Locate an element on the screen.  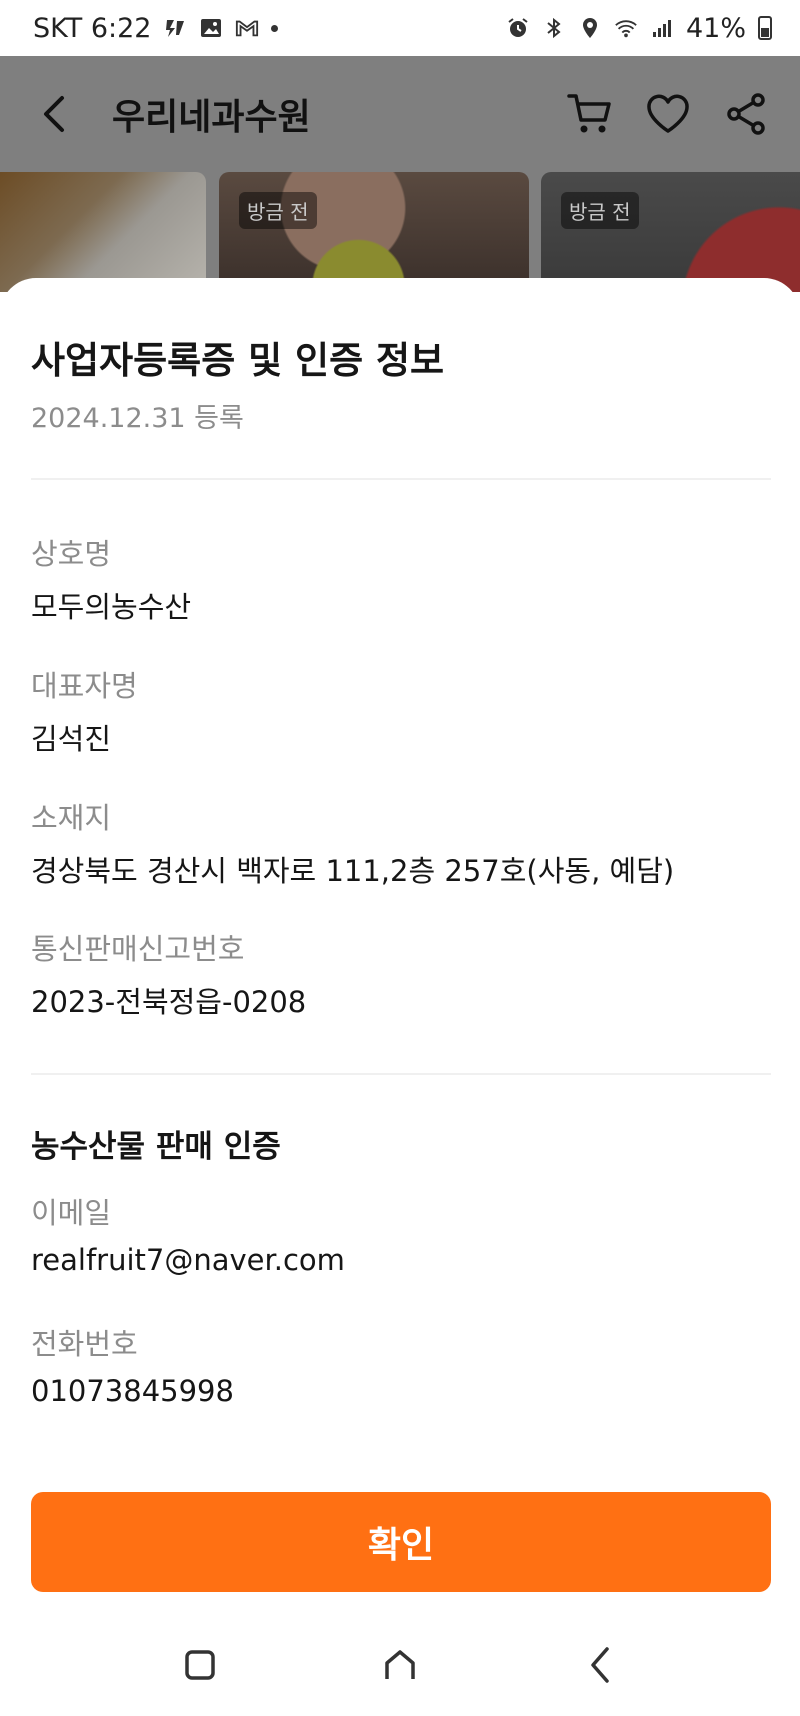
notification-dot-icon is located at coordinates (275, 28).